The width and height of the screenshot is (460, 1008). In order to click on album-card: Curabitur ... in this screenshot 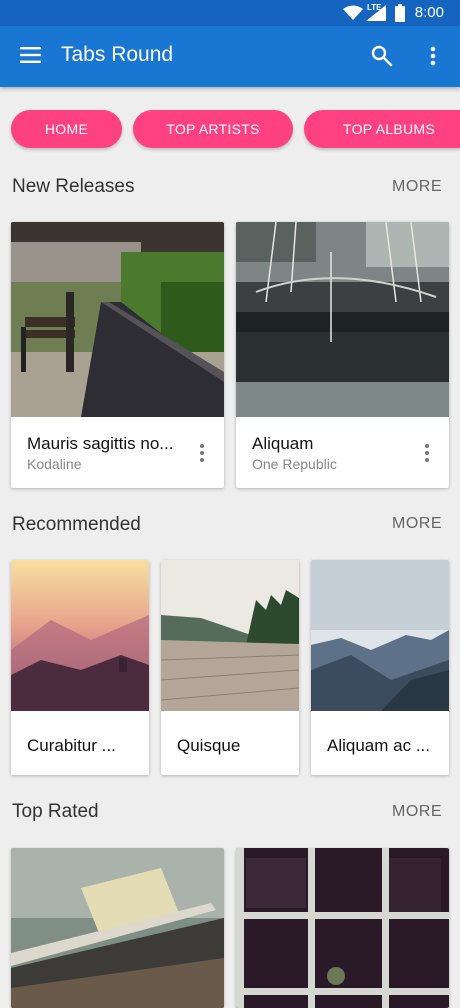, I will do `click(80, 667)`.